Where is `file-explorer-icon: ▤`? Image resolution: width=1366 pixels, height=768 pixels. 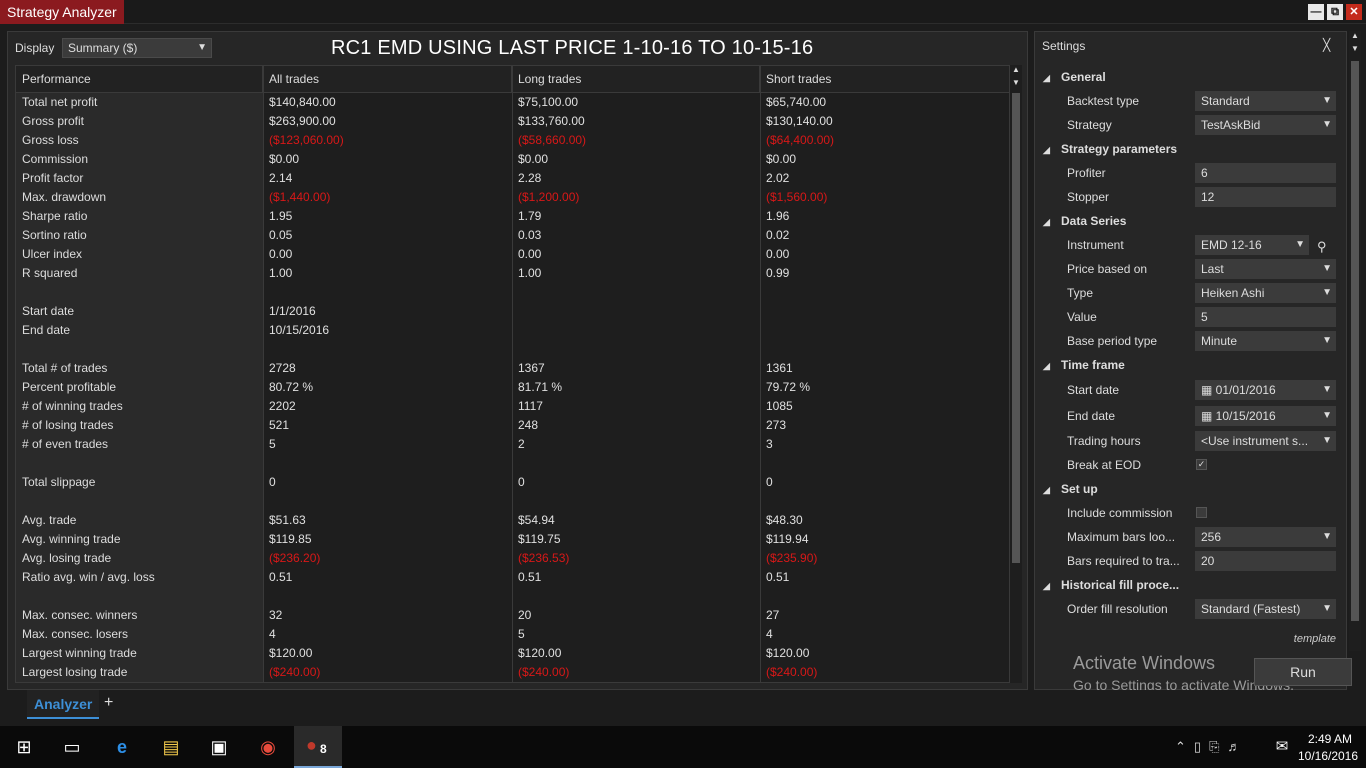 file-explorer-icon: ▤ is located at coordinates (171, 747).